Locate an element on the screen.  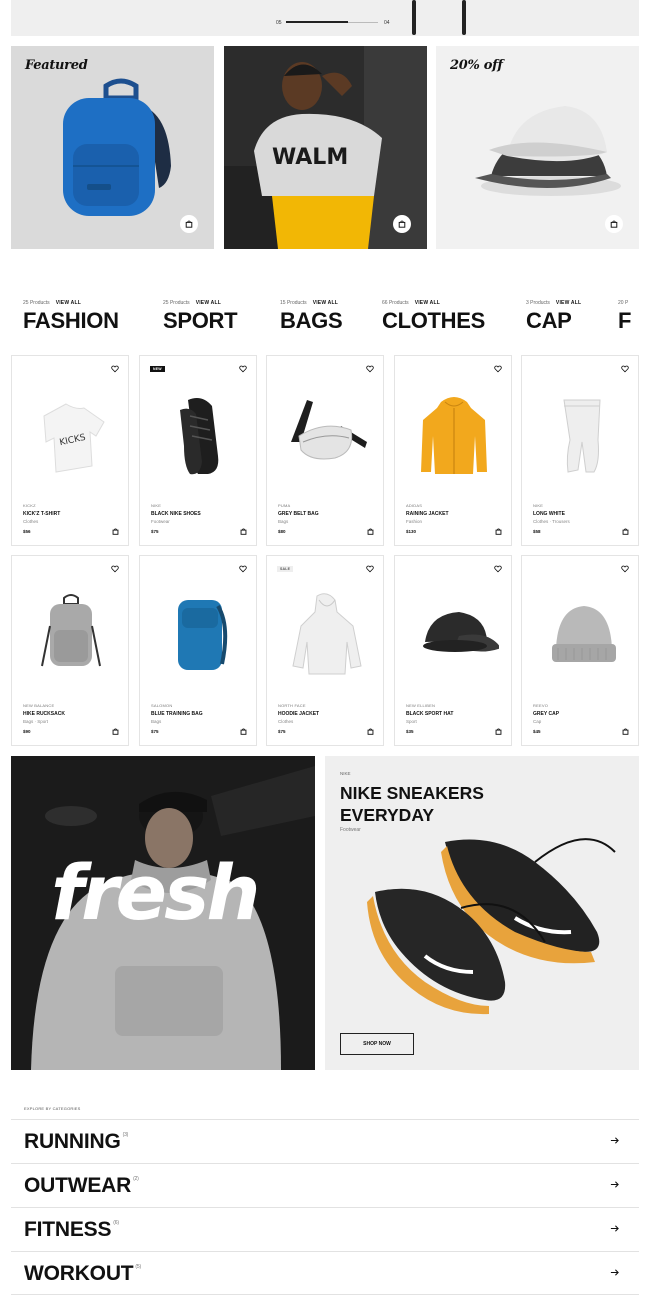
explore-item-count: (3) is located at coordinates (125, 1135).